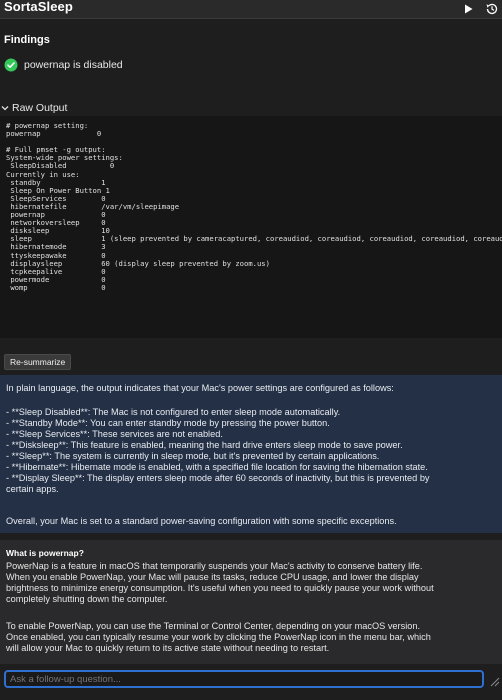  Describe the element at coordinates (73, 65) in the screenshot. I see `finding-text: powernap is disabled` at that location.